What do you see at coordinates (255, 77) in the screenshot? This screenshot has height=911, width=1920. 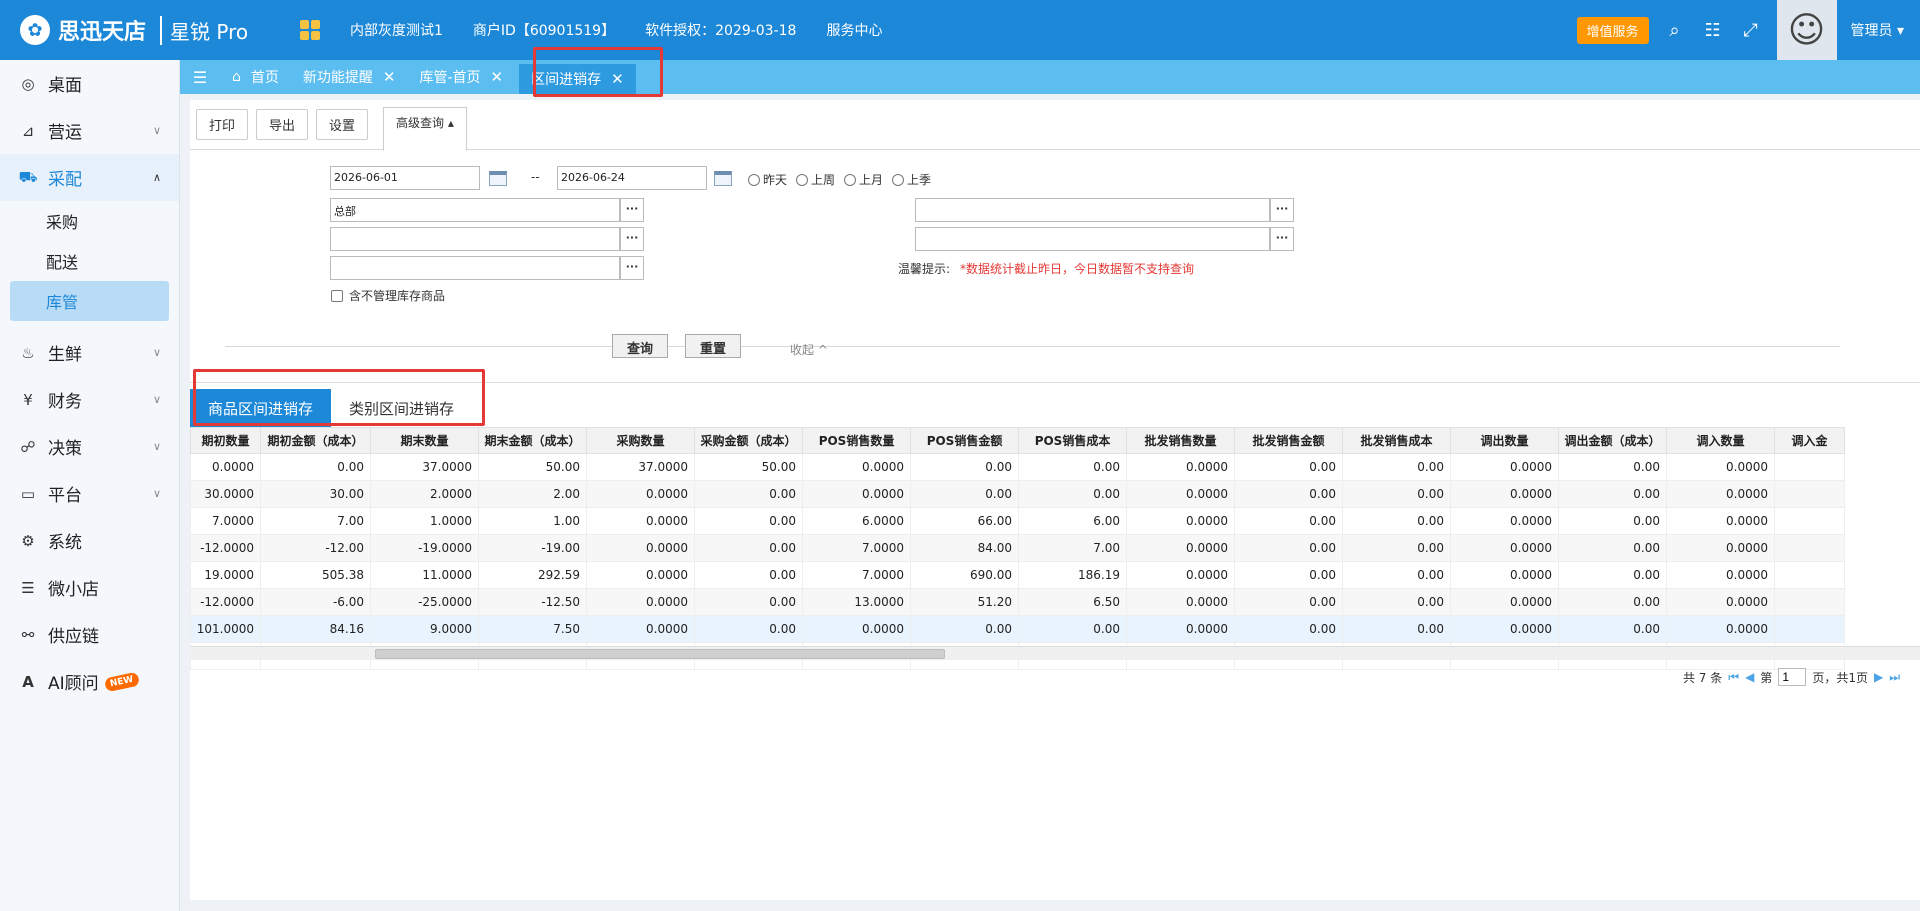 I see `tab-home: ⌂ 首页` at bounding box center [255, 77].